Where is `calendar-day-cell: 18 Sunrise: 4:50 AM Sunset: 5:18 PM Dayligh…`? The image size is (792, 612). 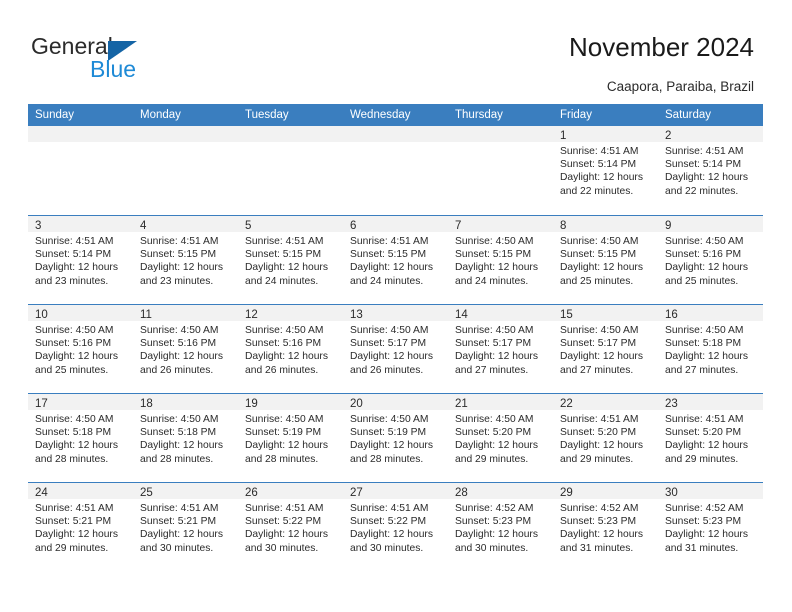
calendar-day-cell: 18 Sunrise: 4:50 AM Sunset: 5:18 PM Dayligh… is located at coordinates (185, 438).